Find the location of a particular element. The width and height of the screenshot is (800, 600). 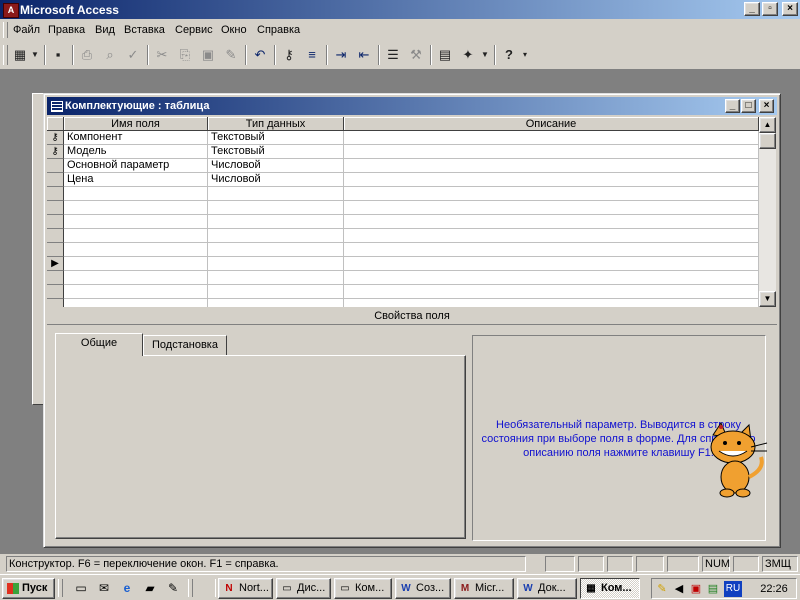

internet-explorer-icon: e is located at coordinates (127, 588).